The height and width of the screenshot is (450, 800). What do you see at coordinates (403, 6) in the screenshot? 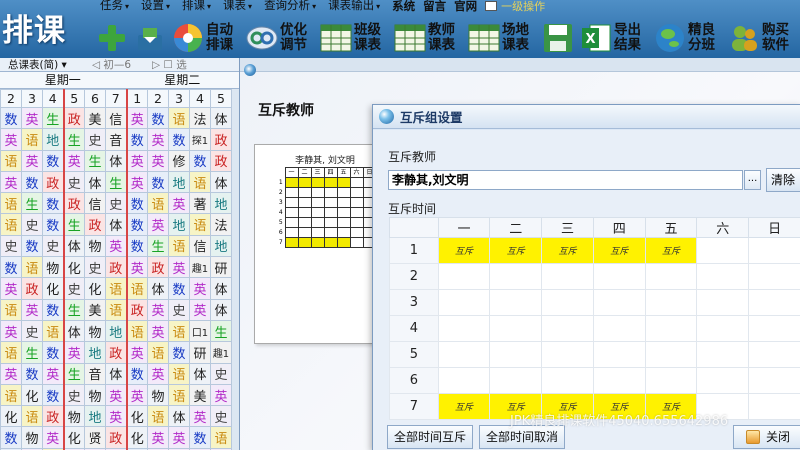
I see `menu-system-0: 系统` at bounding box center [403, 6].